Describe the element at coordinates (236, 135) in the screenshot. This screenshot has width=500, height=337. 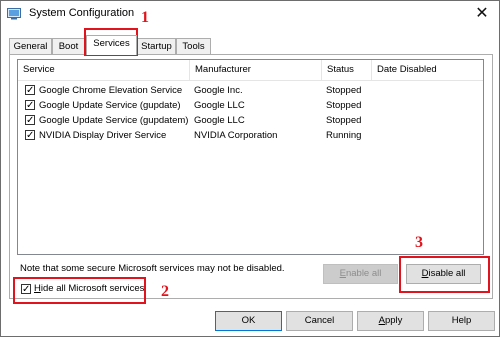
I see `service-manufacturer: NVIDIA Corporation` at that location.